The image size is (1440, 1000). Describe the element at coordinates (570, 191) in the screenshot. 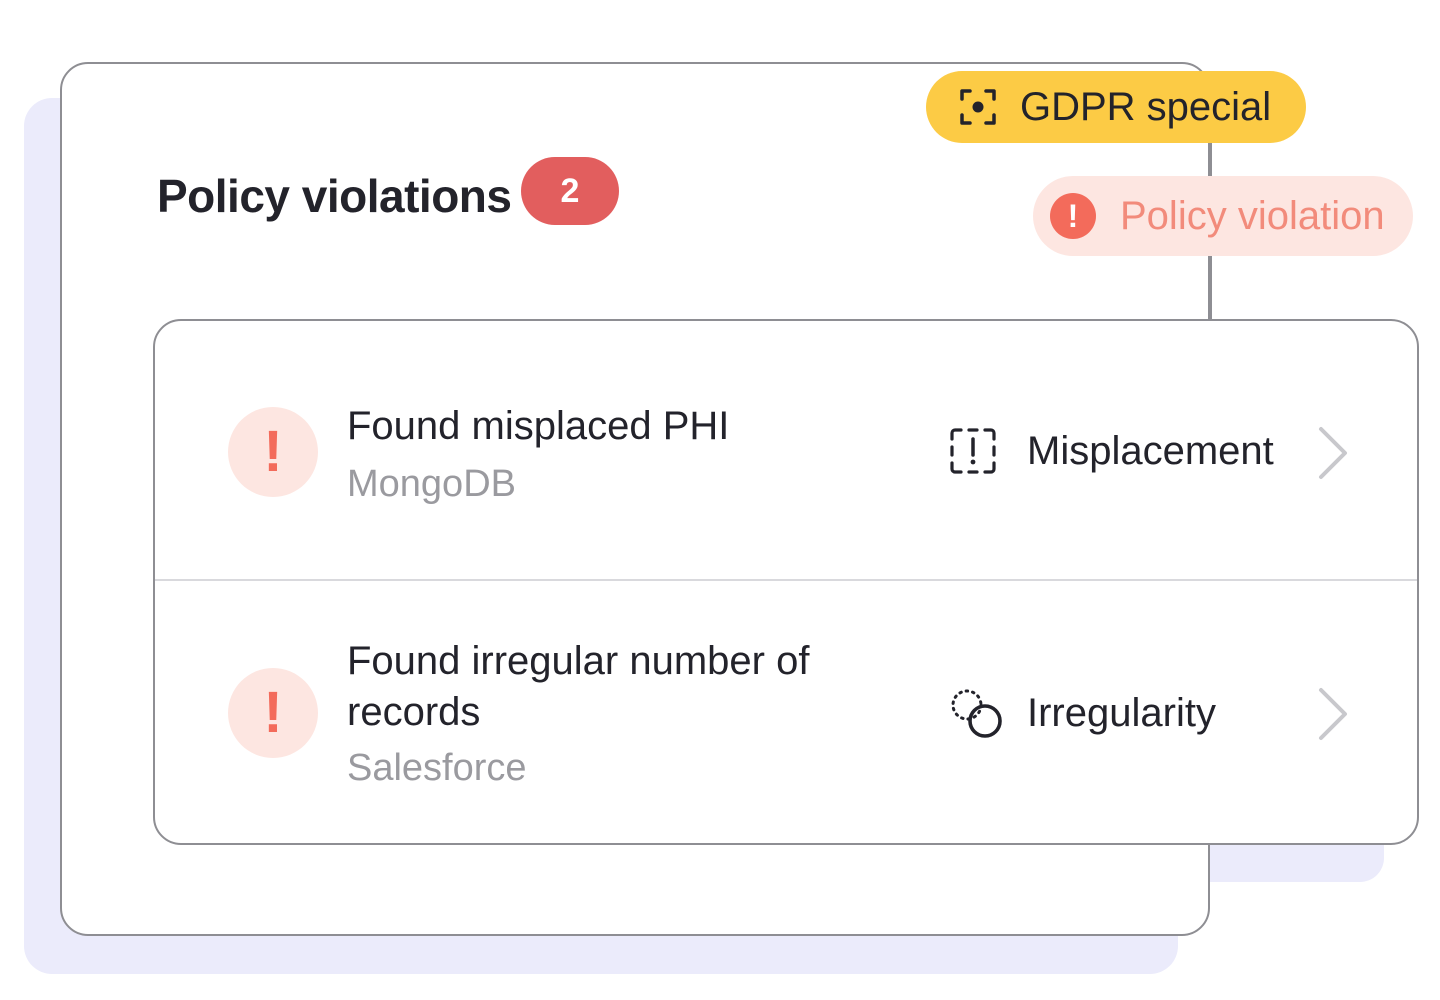

I see `violations-count-badge: 2` at that location.